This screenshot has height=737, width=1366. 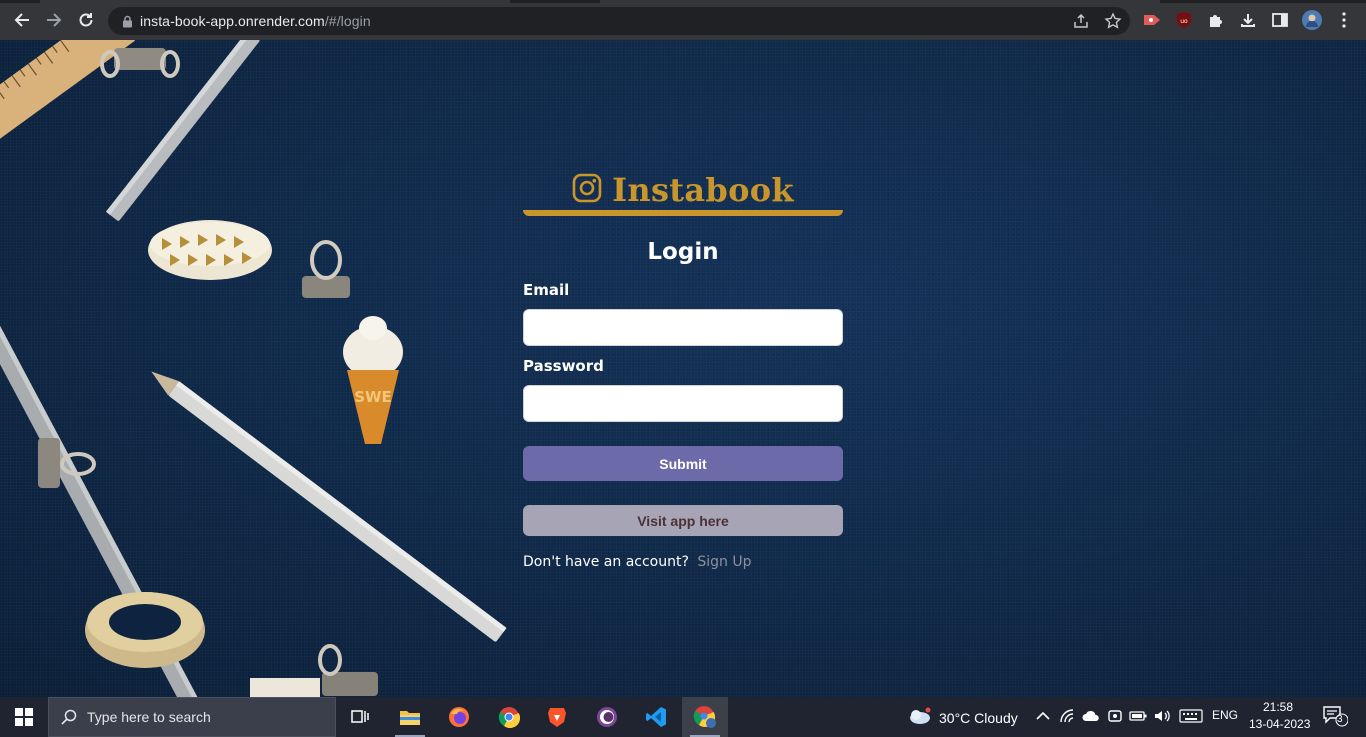 What do you see at coordinates (1225, 715) in the screenshot?
I see `input-language: ENG` at bounding box center [1225, 715].